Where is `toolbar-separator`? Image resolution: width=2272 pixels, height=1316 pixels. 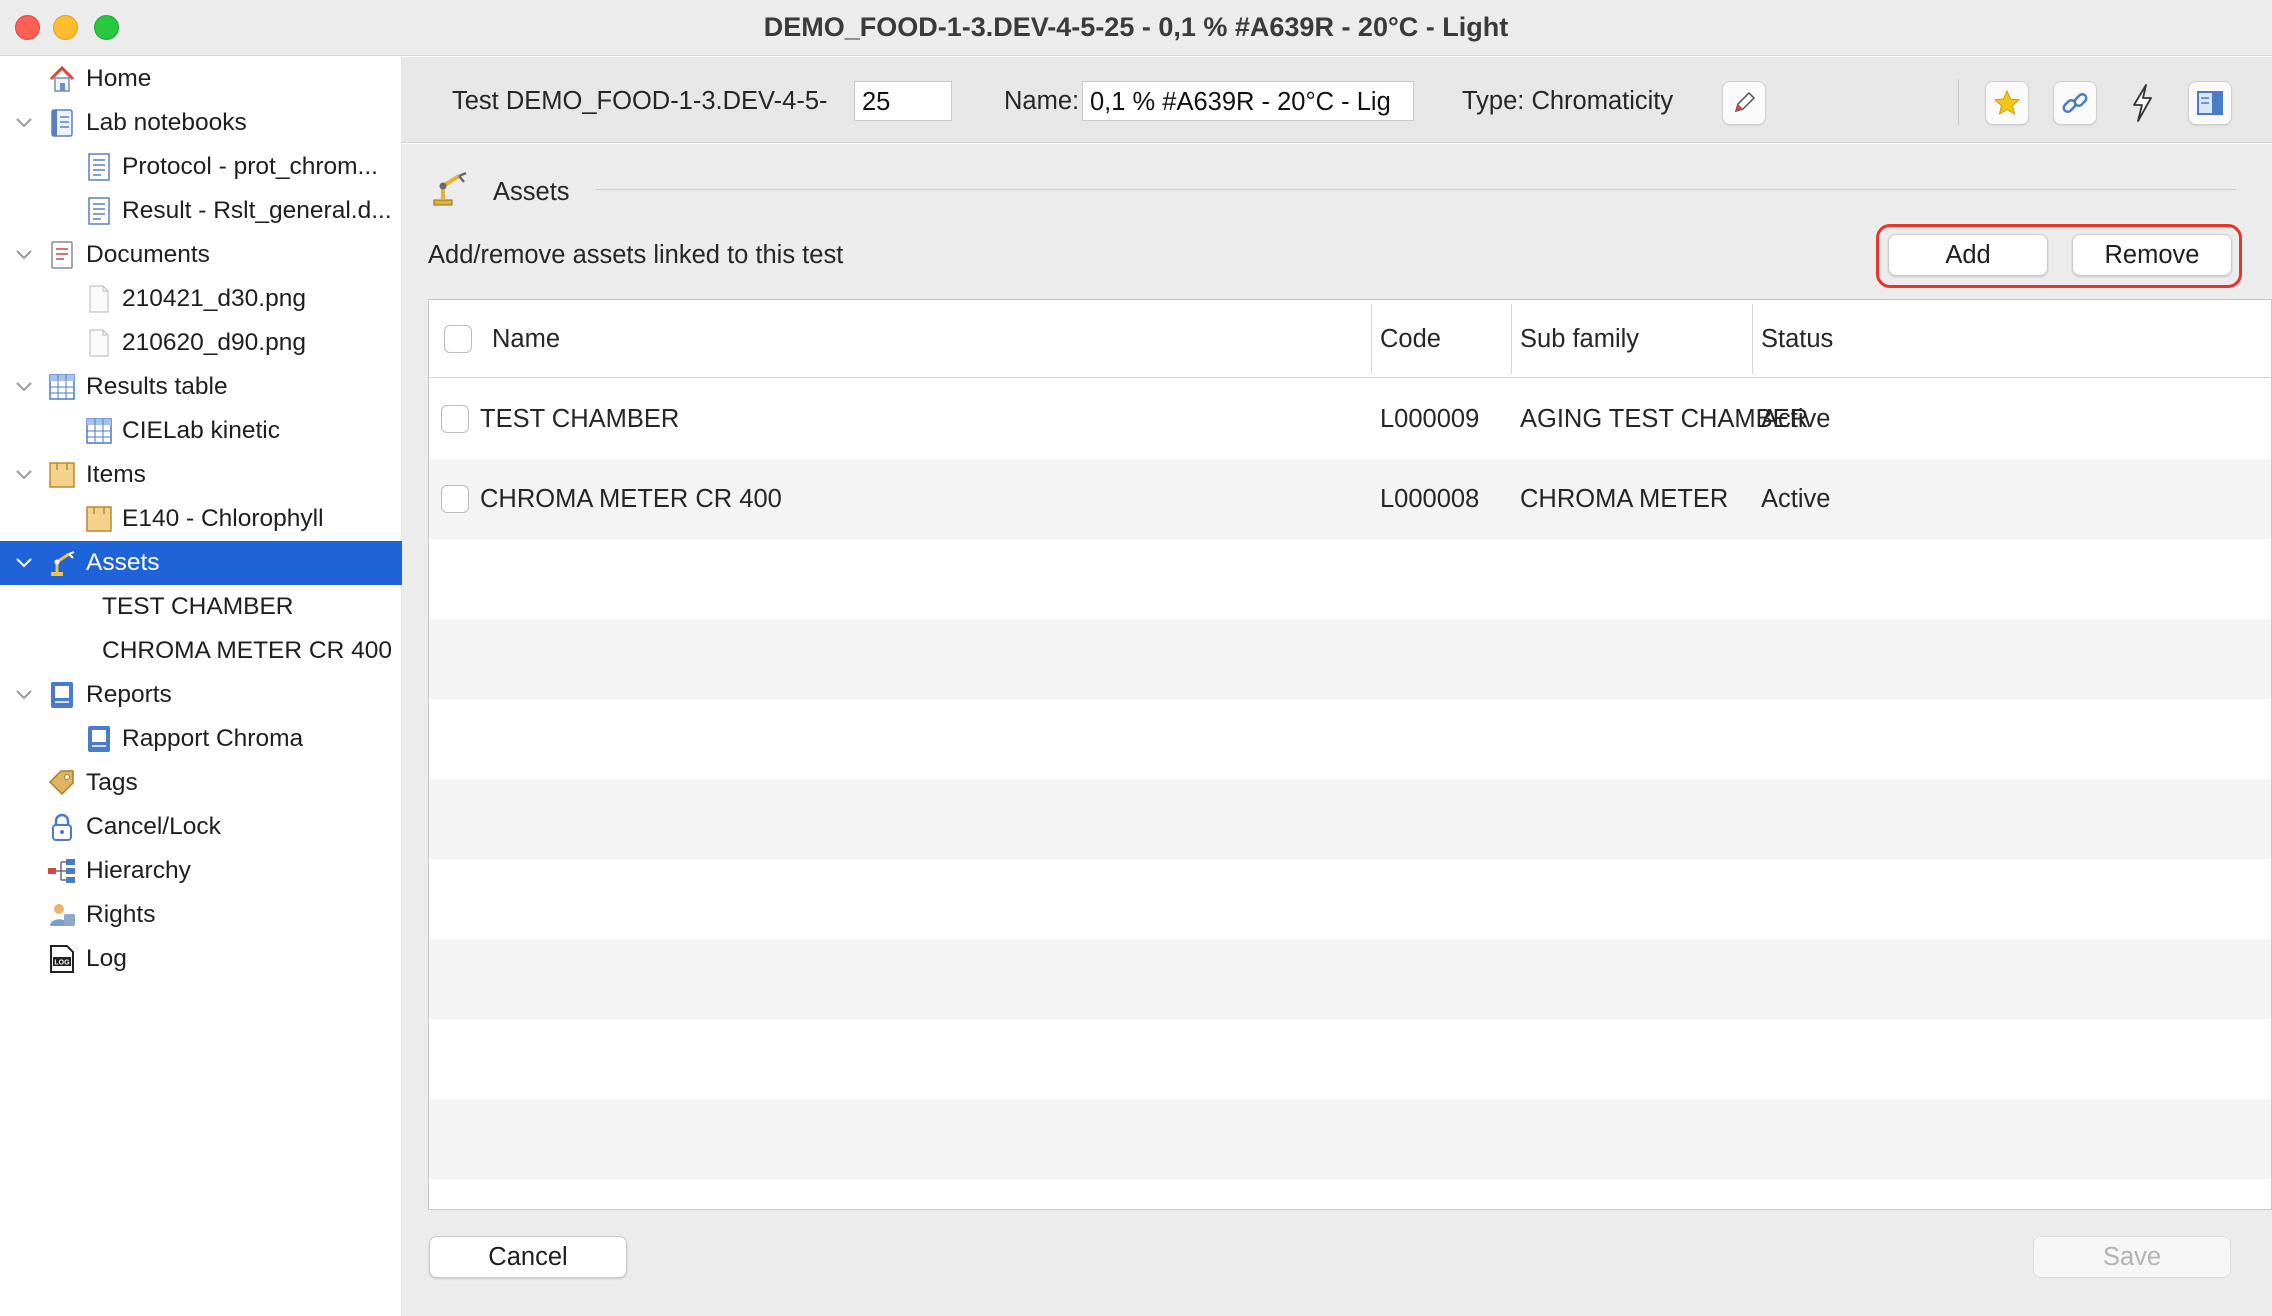 toolbar-separator is located at coordinates (1958, 102).